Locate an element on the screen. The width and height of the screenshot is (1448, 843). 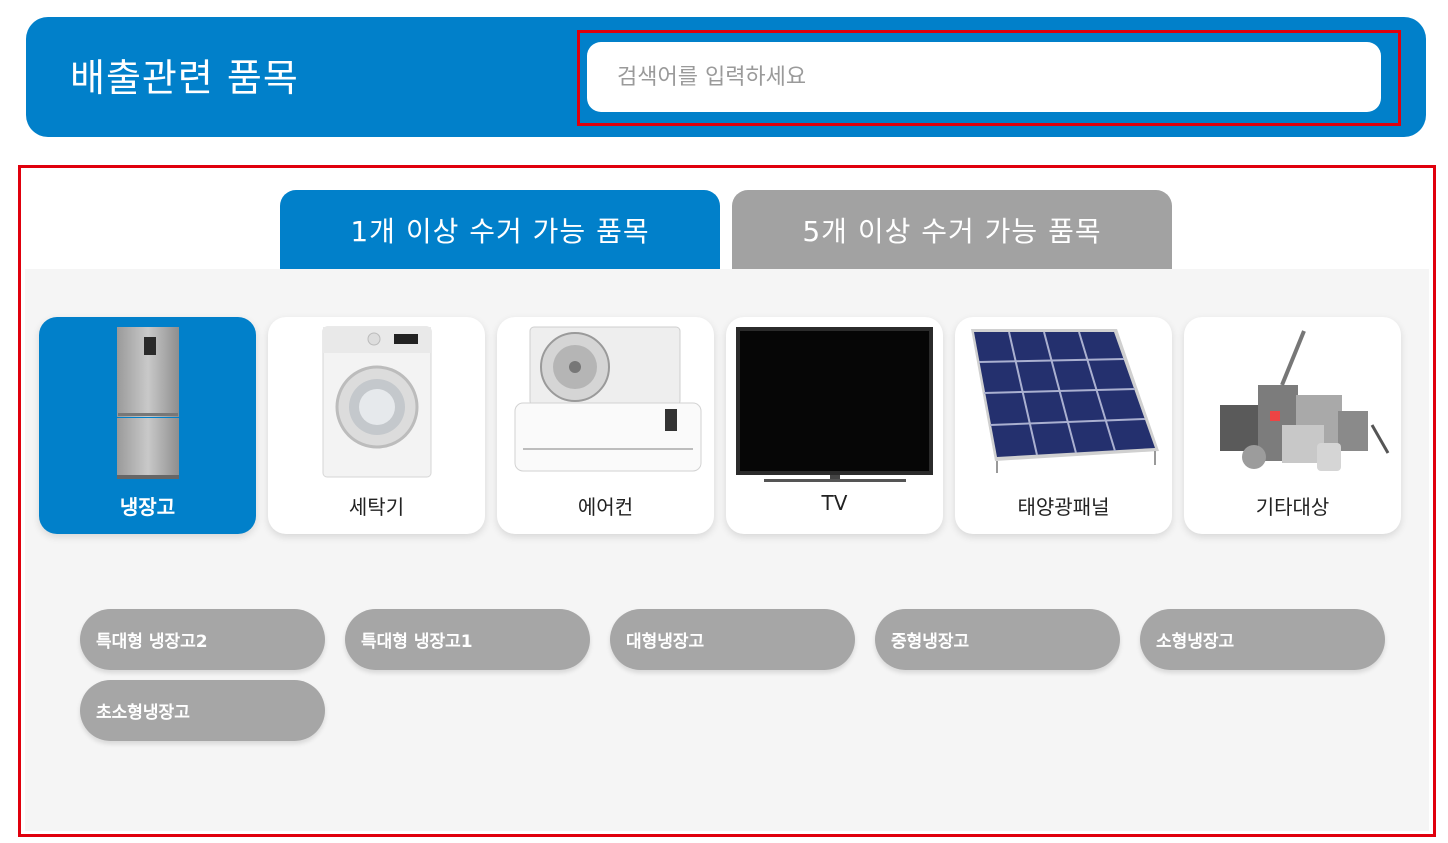
category-refrigerator: 냉장고 is located at coordinates (147, 425).